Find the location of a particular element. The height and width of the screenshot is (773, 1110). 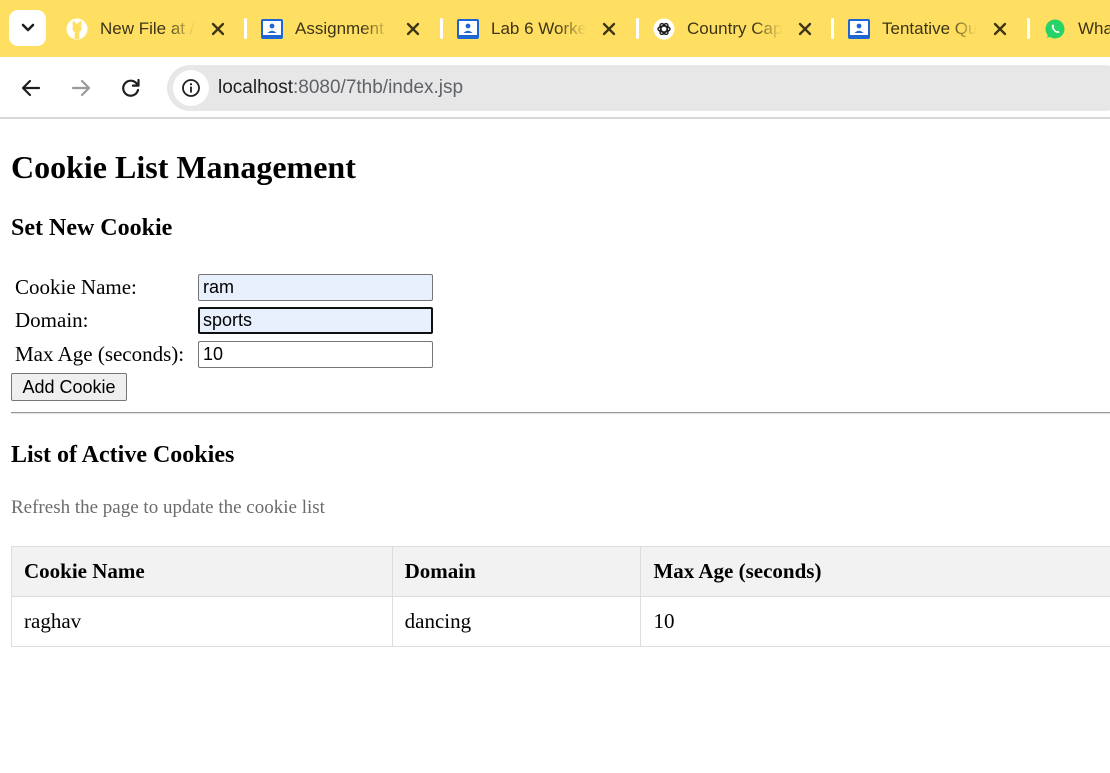

table-header-row: Cookie Name Domain Max Age (seconds) is located at coordinates (560, 571).